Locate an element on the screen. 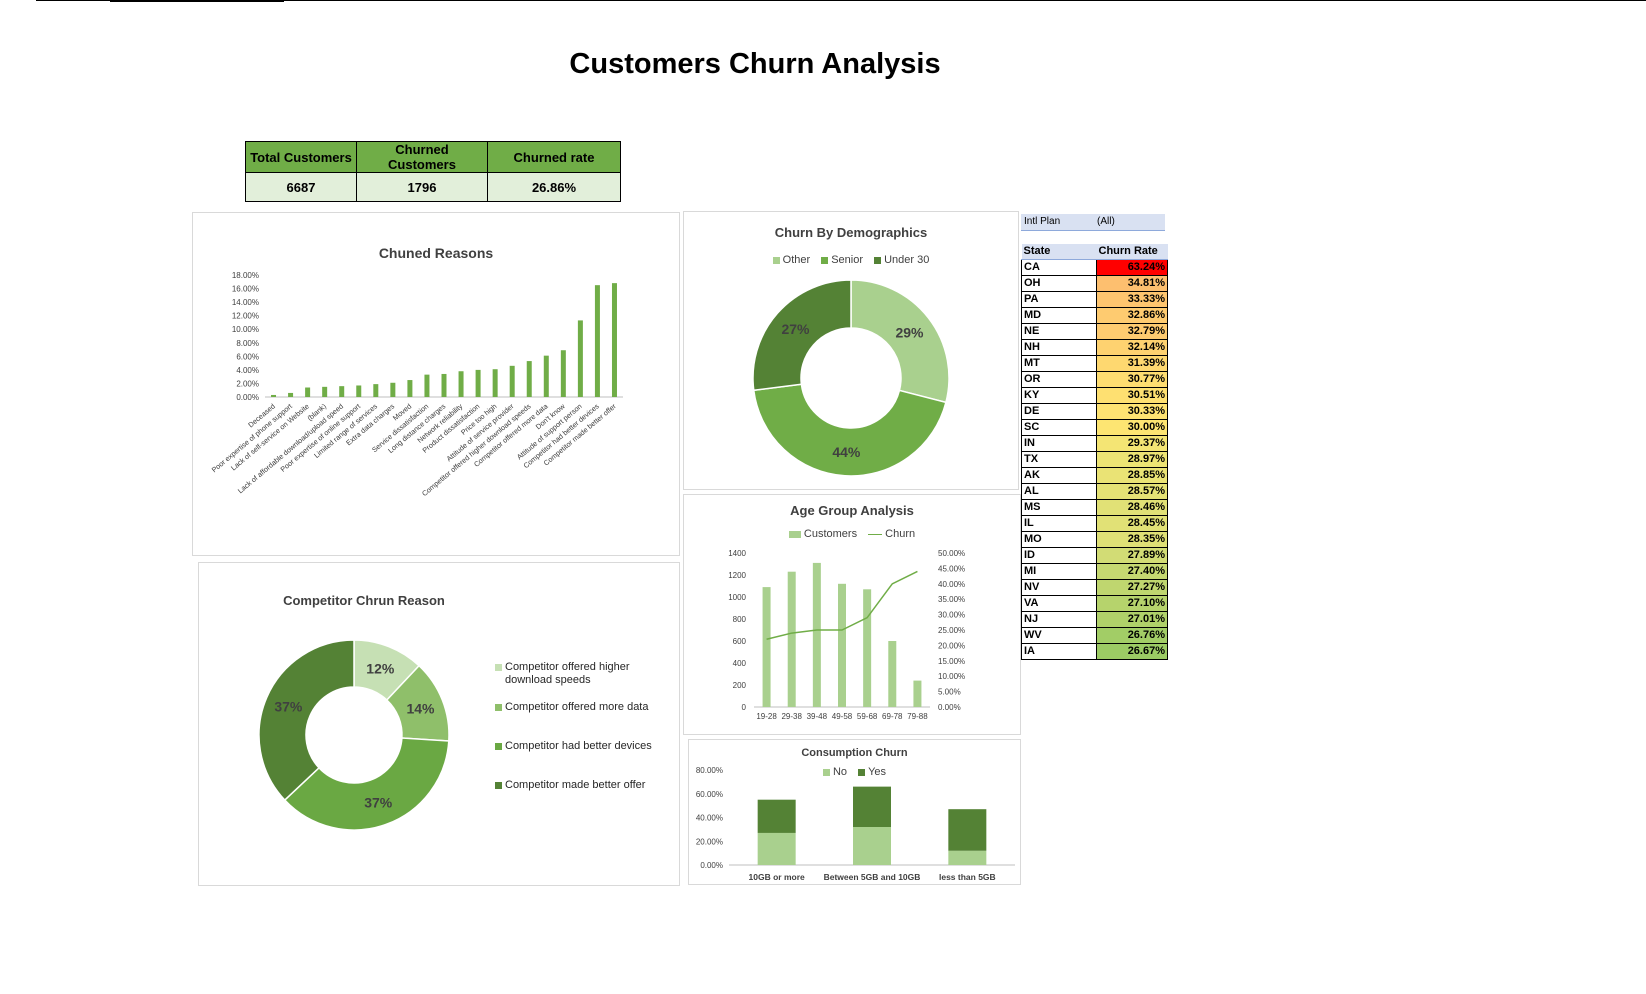  churn-rate-cell: 32.14% is located at coordinates (1132, 347).